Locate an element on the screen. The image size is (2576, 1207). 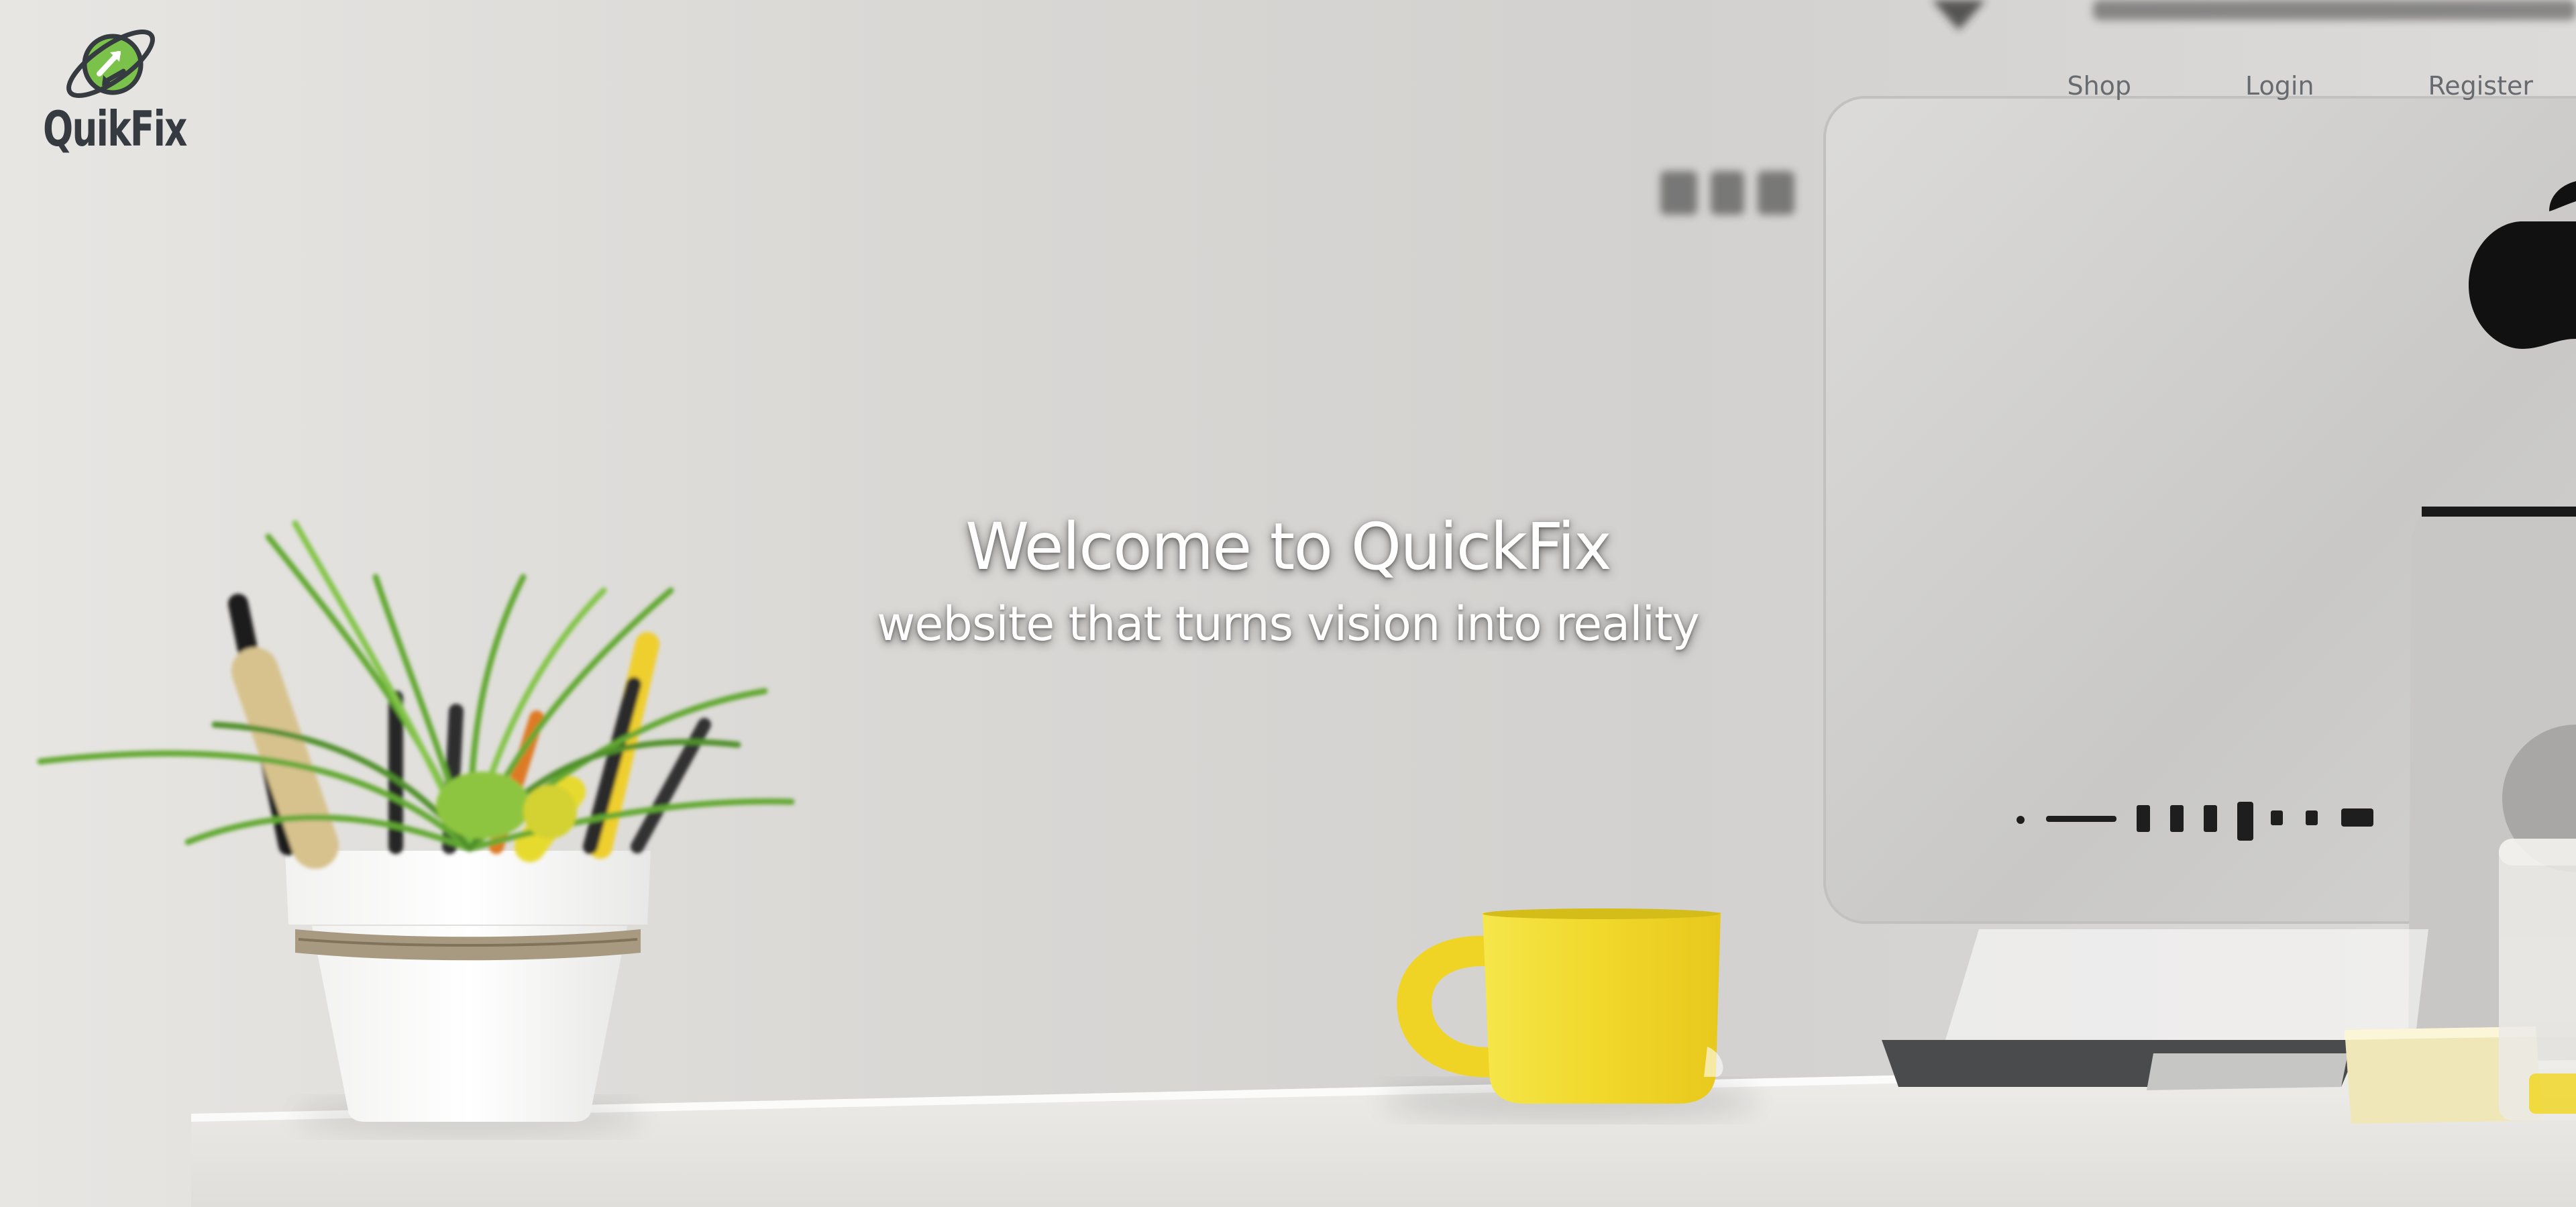
nav-shop-link: Shop is located at coordinates (2099, 86).